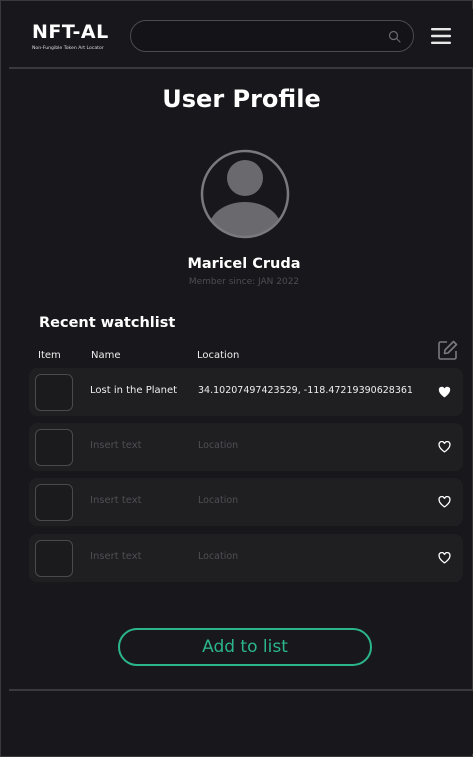 The image size is (473, 757). I want to click on edit-icon, so click(448, 350).